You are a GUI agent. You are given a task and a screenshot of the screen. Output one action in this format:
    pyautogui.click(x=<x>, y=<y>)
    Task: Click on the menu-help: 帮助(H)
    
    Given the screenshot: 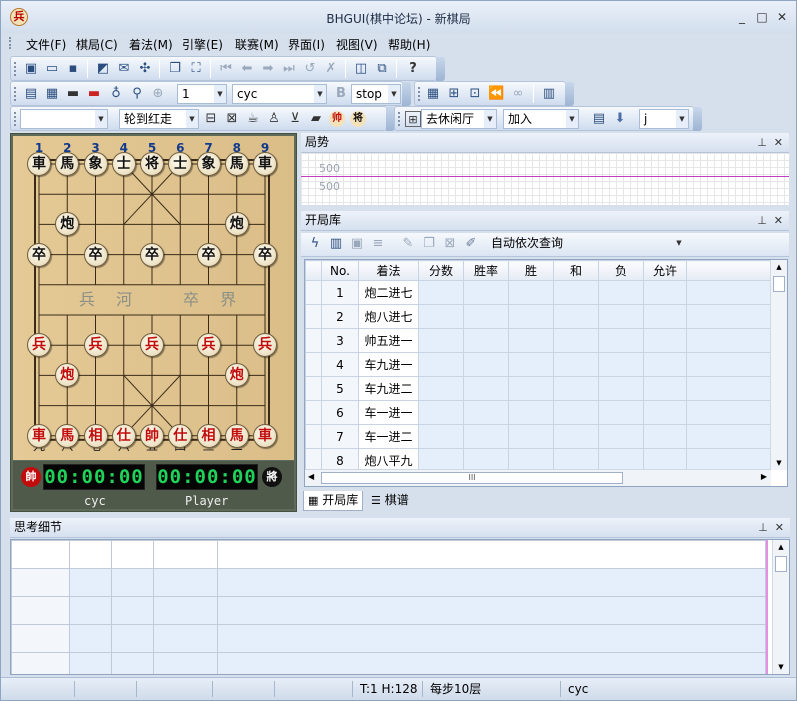 What is the action you would take?
    pyautogui.click(x=409, y=44)
    